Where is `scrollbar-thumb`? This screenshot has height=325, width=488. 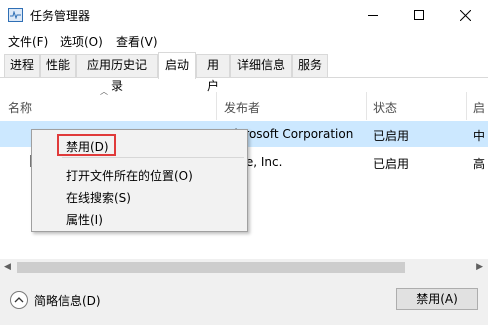
scrollbar-thumb is located at coordinates (211, 267).